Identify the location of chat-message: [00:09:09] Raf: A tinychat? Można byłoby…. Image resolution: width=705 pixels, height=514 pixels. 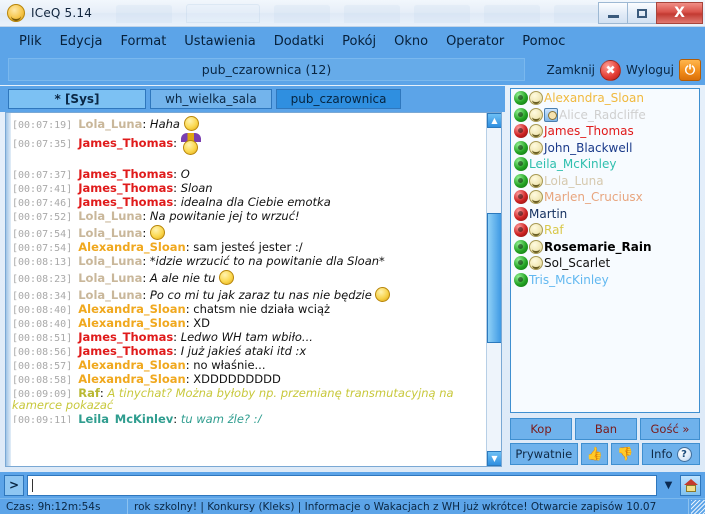
(248, 400).